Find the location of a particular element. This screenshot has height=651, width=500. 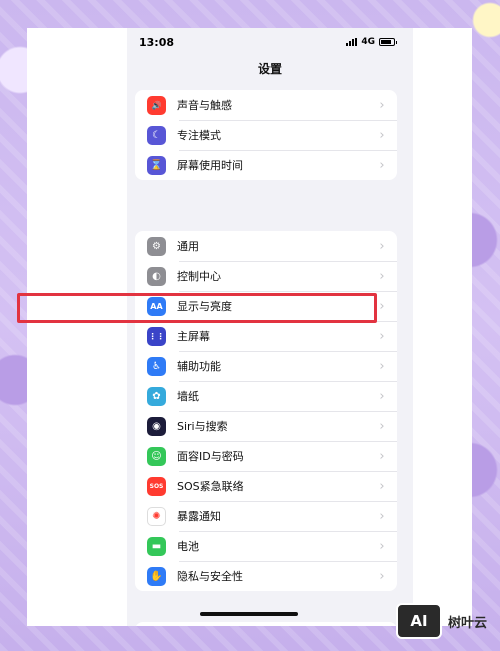

settings-group-1: 🔊 声音与触感 › ☾ 专注模式 › ⌛ 屏幕使用时间 › is located at coordinates (266, 135).